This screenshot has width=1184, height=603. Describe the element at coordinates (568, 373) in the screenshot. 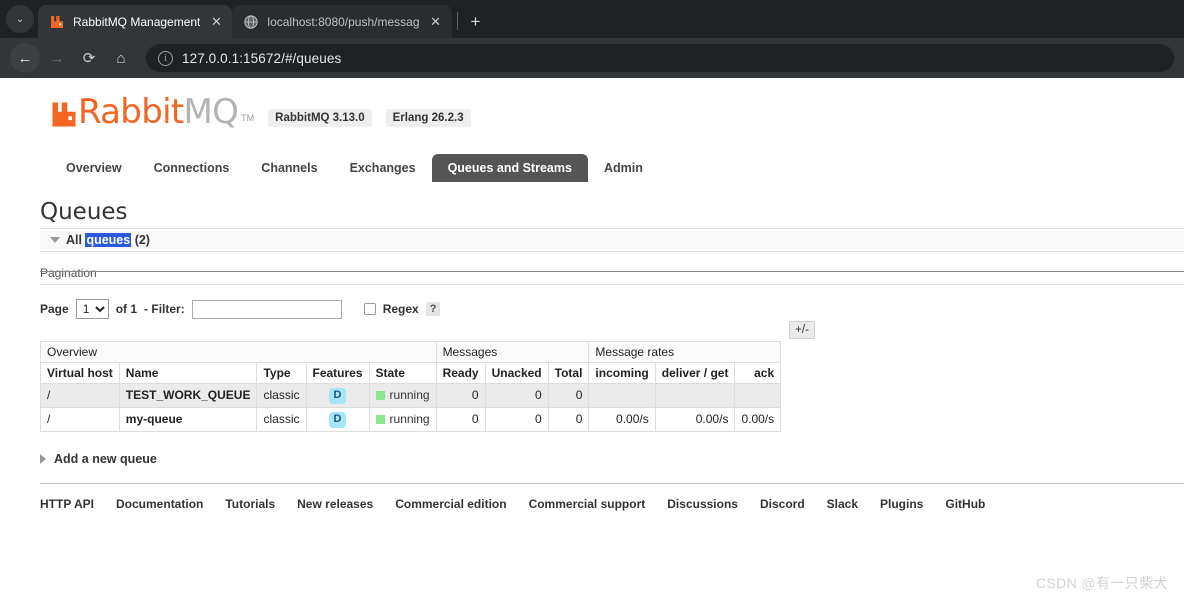

I see `column-total: Total` at that location.